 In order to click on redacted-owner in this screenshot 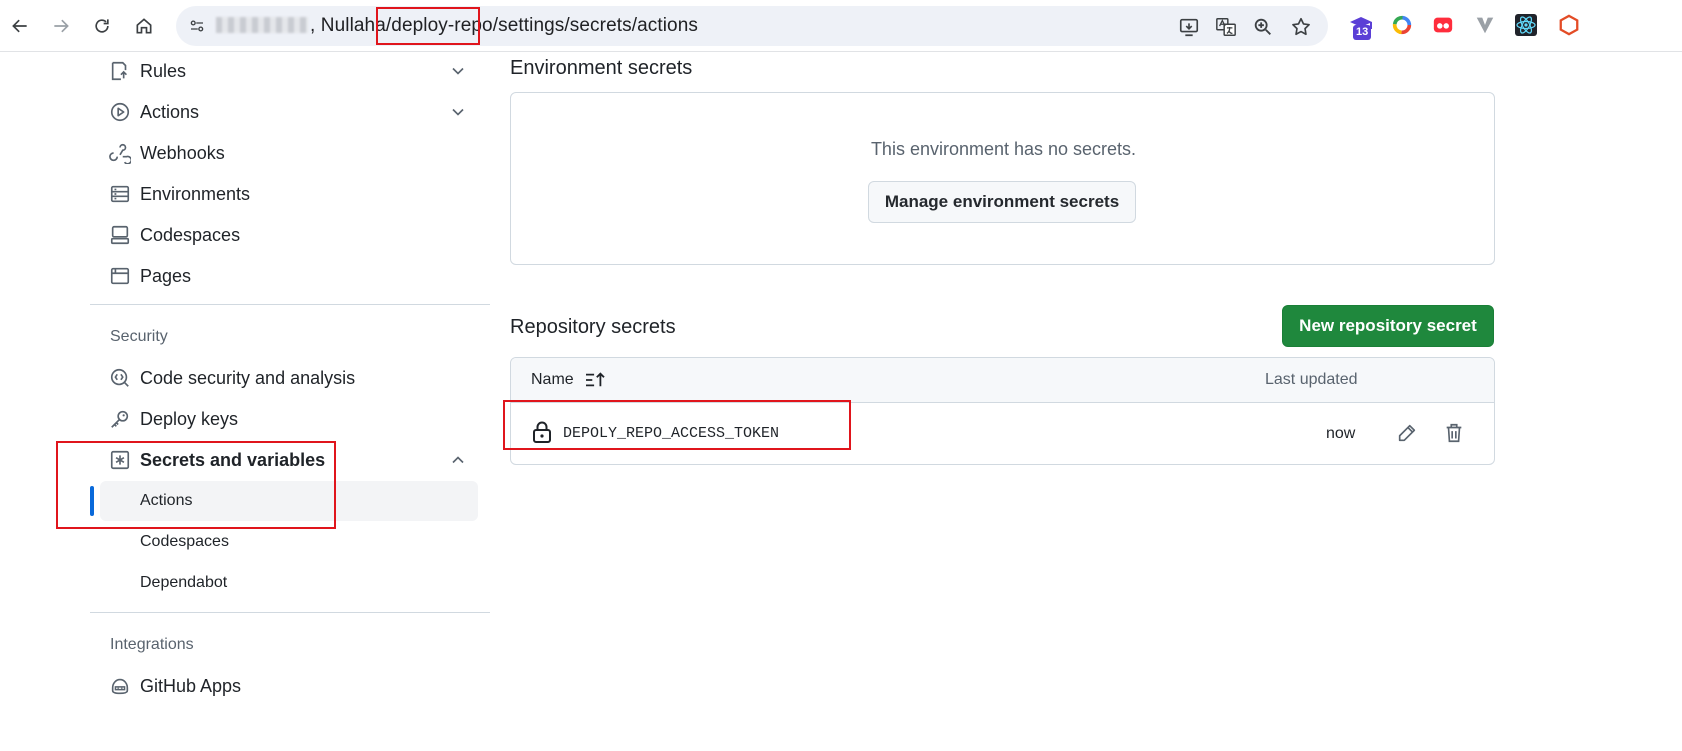, I will do `click(262, 25)`.